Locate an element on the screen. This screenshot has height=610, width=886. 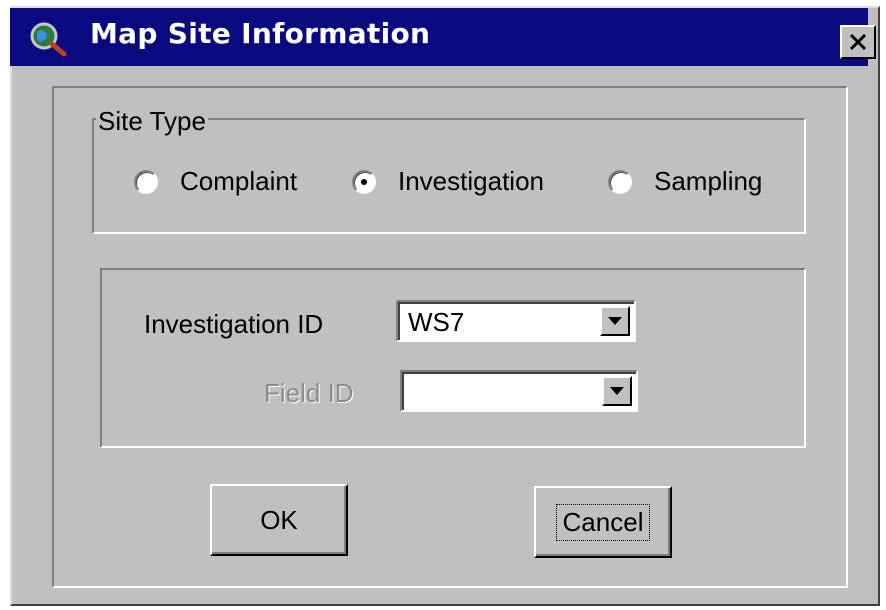
radio-investigation: Investigation is located at coordinates (448, 181).